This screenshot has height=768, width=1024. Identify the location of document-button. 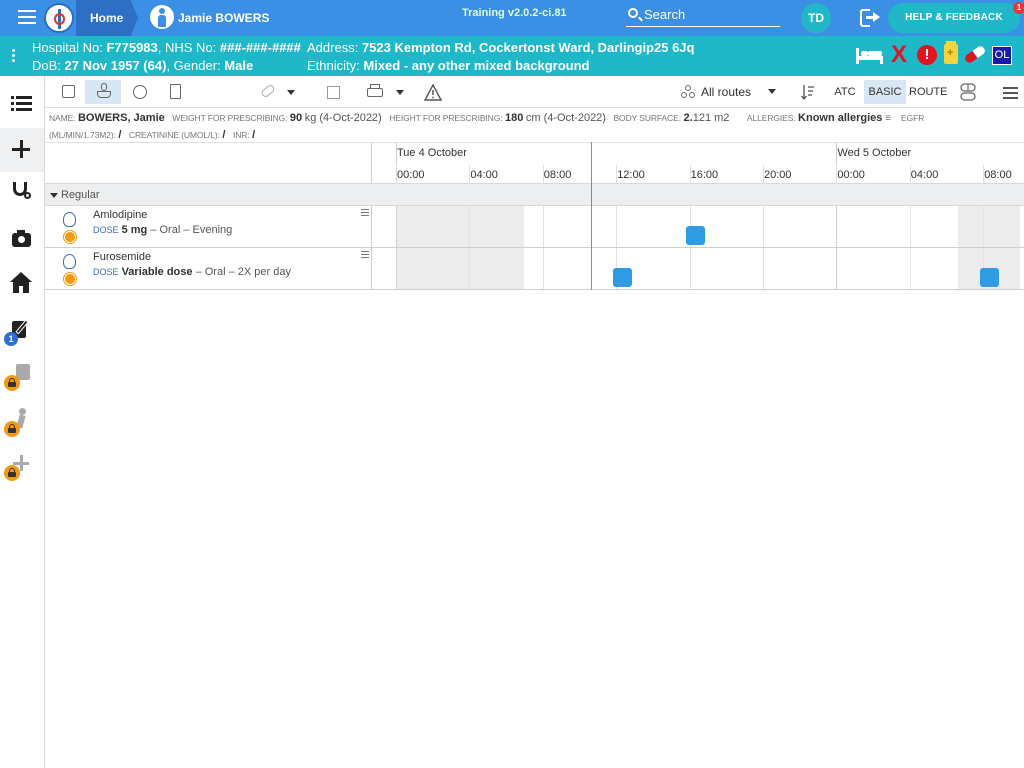
(175, 92).